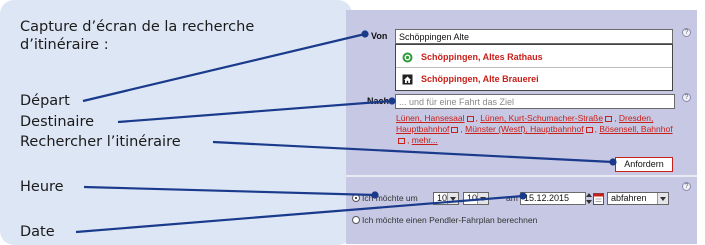 This screenshot has width=705, height=245. What do you see at coordinates (613, 162) in the screenshot?
I see `callout-dot-search` at bounding box center [613, 162].